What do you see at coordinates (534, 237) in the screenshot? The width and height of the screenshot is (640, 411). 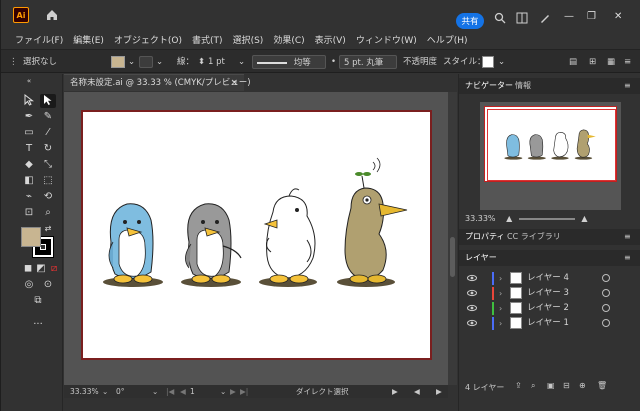 I see `tab-cc-libraries: CC ライブラリ` at bounding box center [534, 237].